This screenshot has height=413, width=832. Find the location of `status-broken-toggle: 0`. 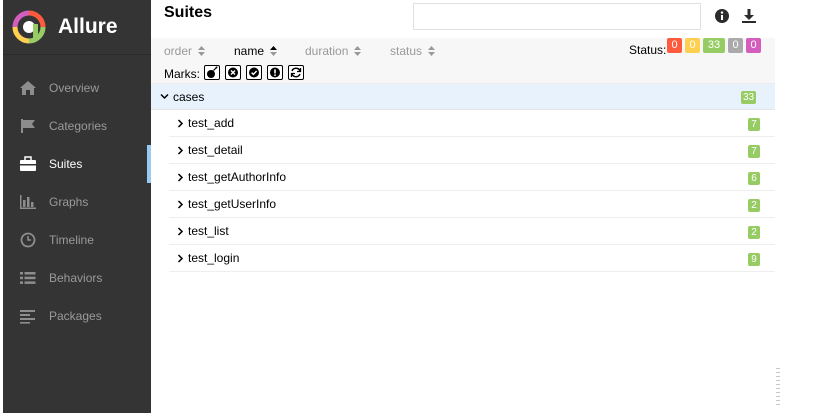

status-broken-toggle: 0 is located at coordinates (692, 45).